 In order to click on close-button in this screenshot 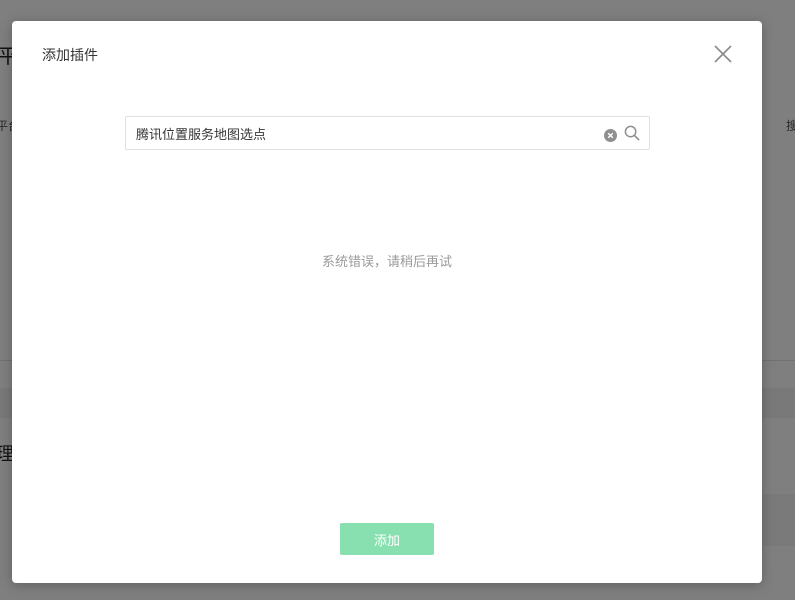, I will do `click(723, 54)`.